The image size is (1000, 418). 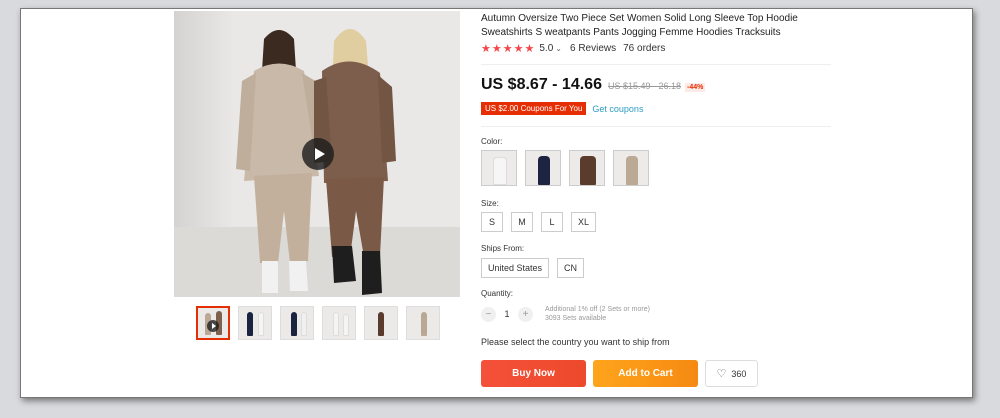 I want to click on price-row: US $8.67 - 14.66 US $15.49 - 26.18 -44%, so click(x=593, y=85).